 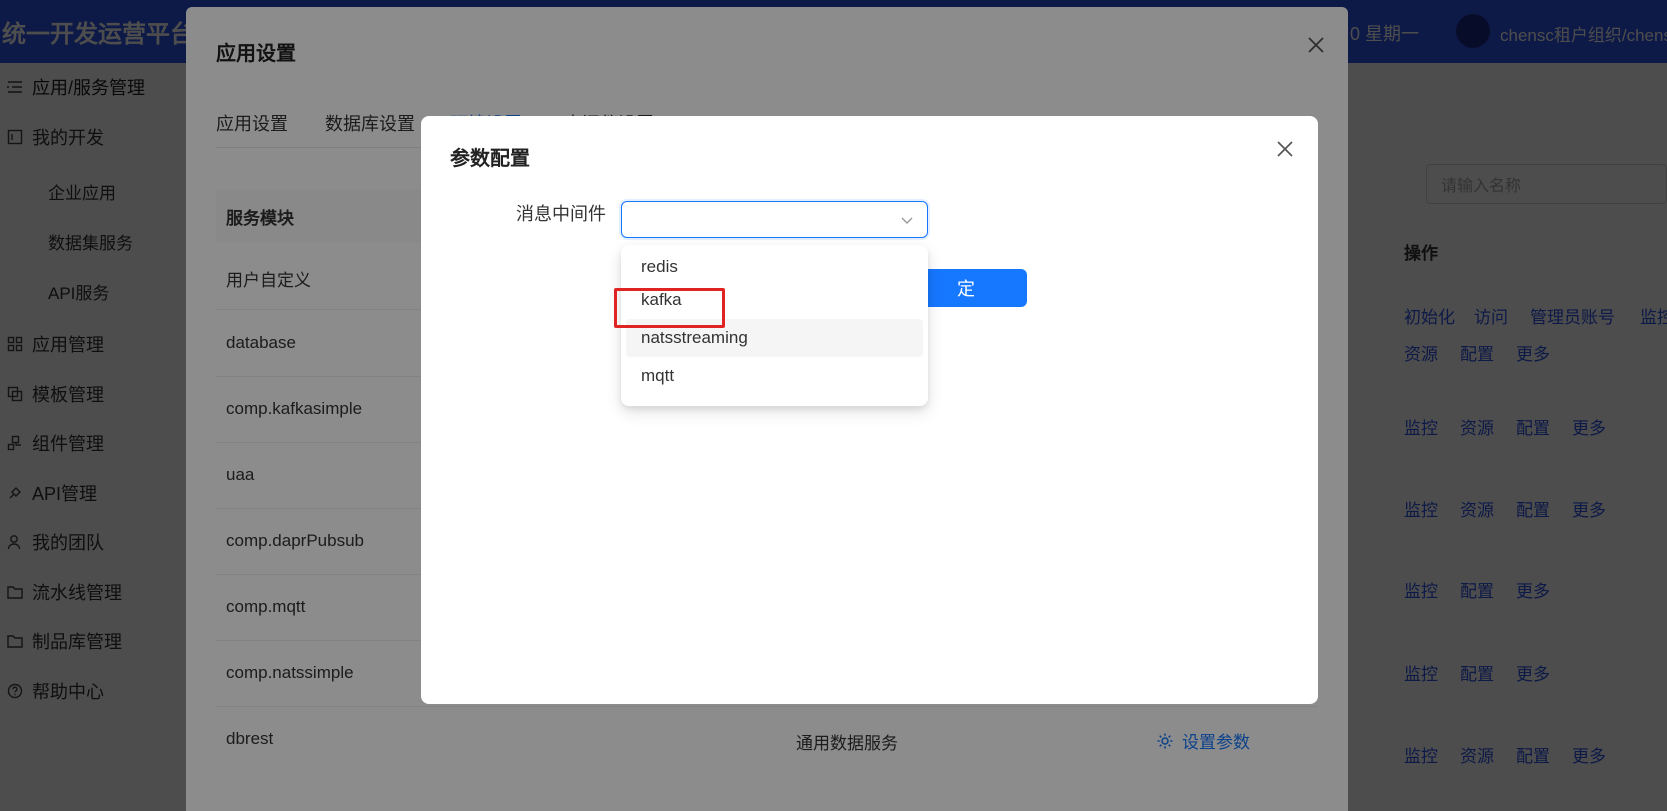 What do you see at coordinates (774, 265) in the screenshot?
I see `option-redis: redis` at bounding box center [774, 265].